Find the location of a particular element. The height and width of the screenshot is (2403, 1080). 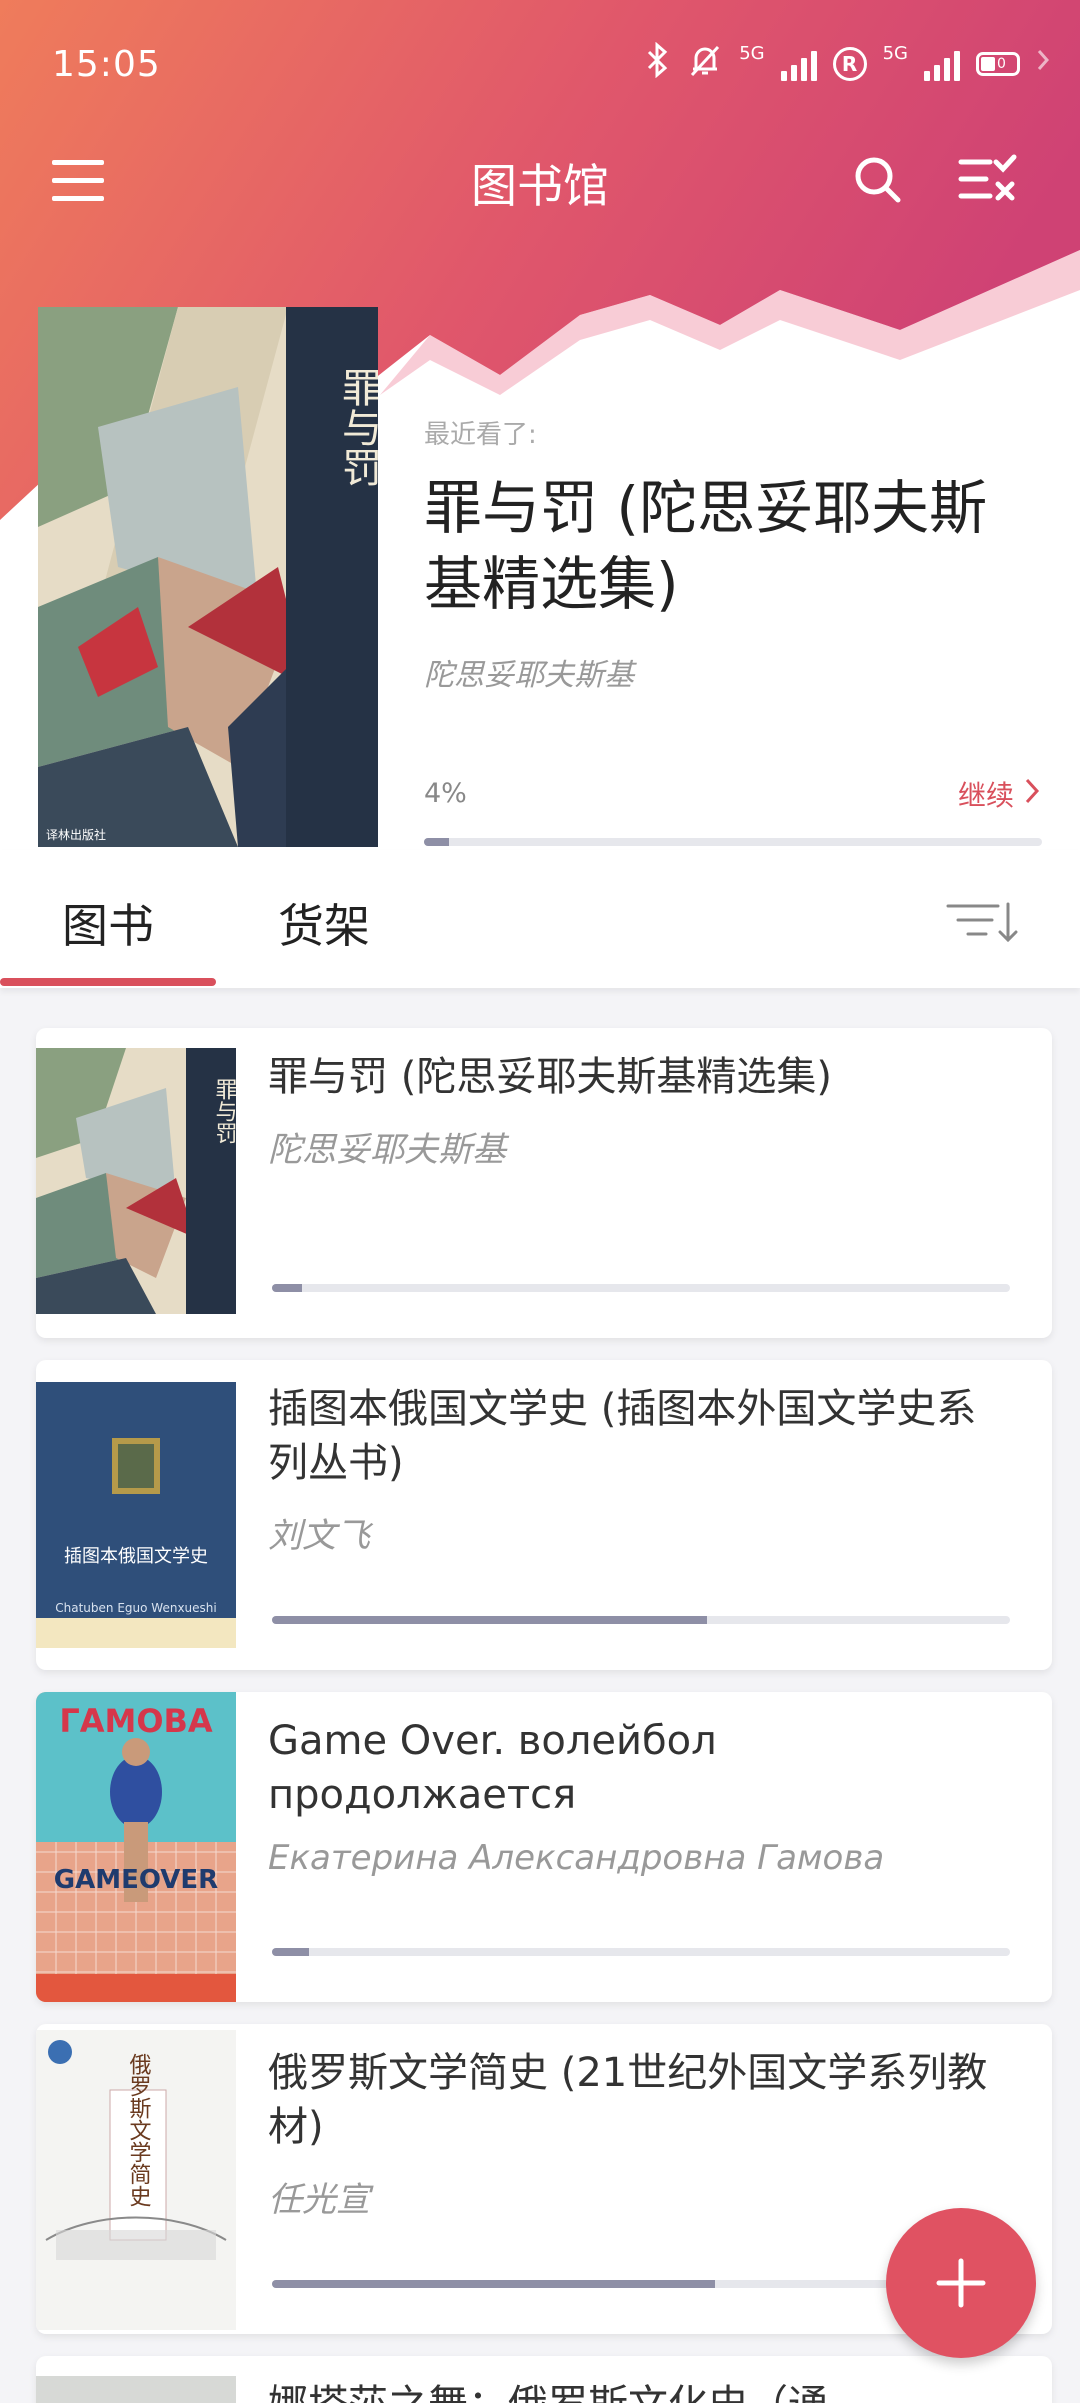

recent-book-title: 罪与罚 (陀思妥耶夫斯基精选集) is located at coordinates (724, 546).